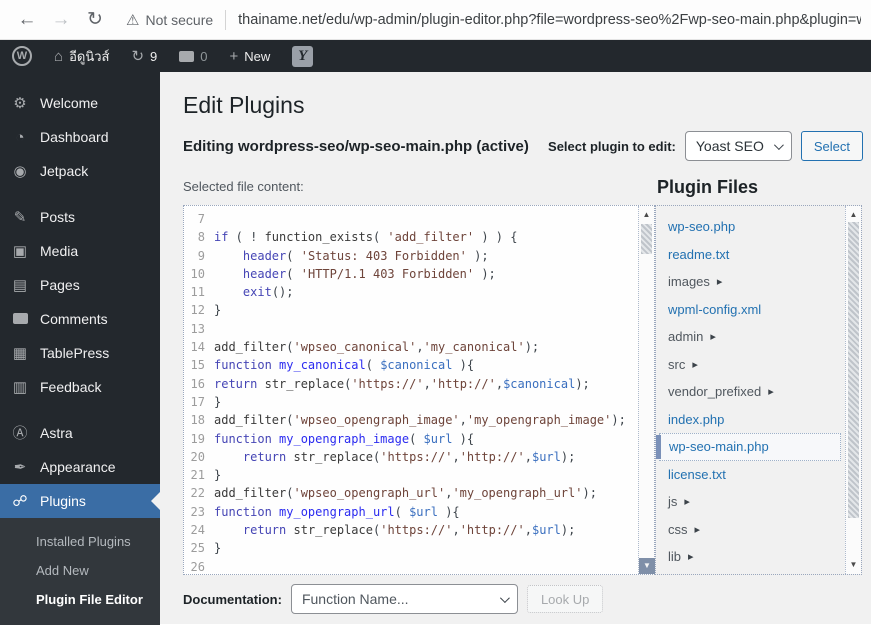 The width and height of the screenshot is (871, 625). I want to click on file-name: js, so click(673, 502).